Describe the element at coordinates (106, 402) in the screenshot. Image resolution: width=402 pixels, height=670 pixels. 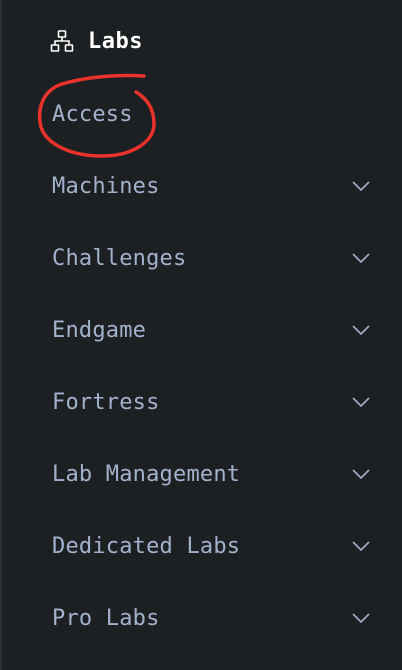
I see `menu-item-label: Fortress` at that location.